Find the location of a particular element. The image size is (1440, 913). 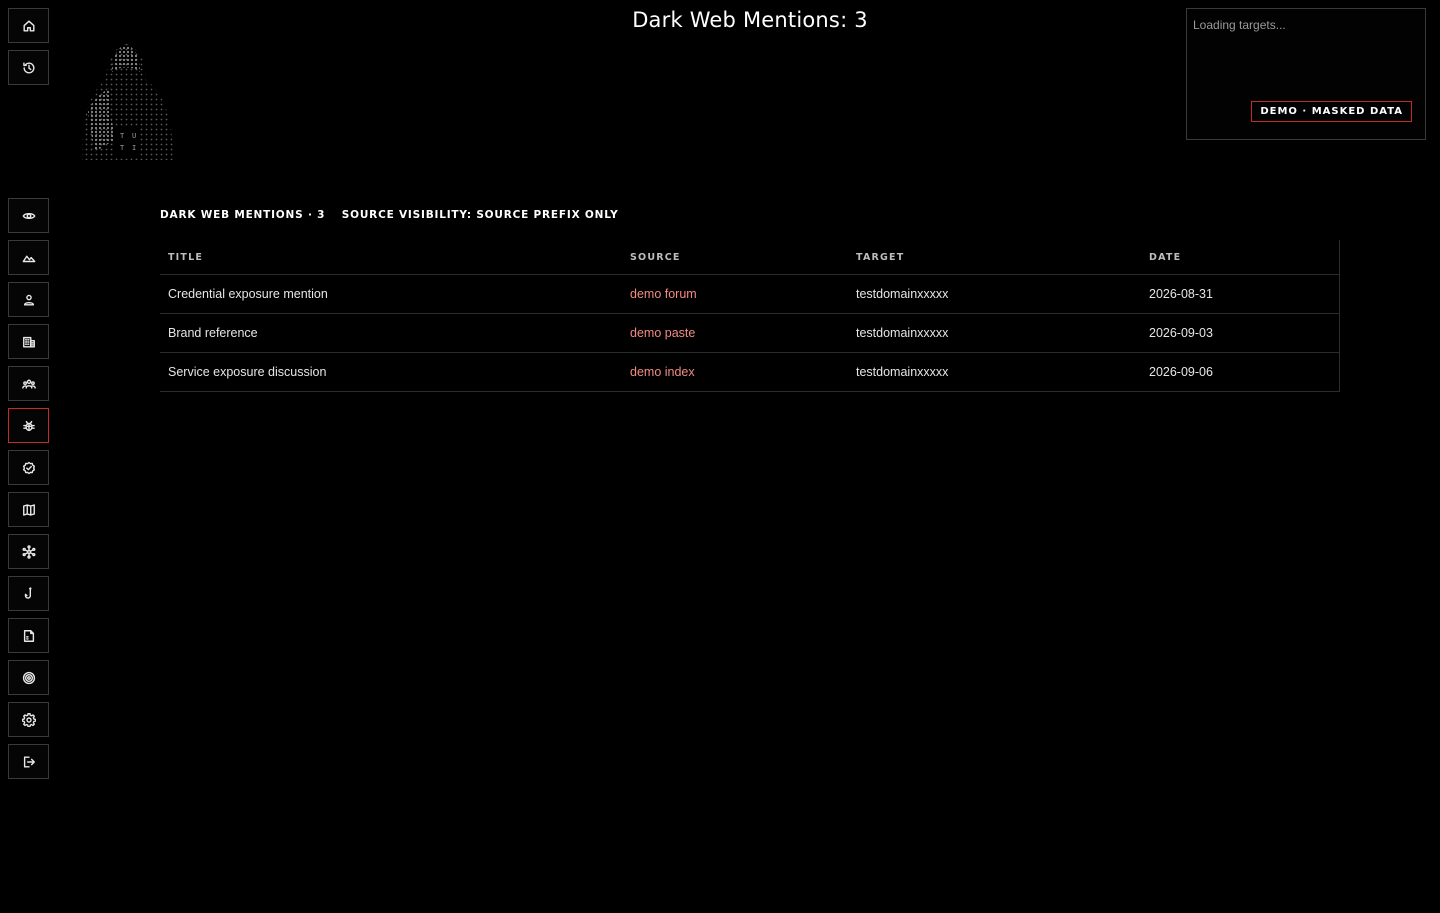

nav-phishing-button is located at coordinates (28, 593).